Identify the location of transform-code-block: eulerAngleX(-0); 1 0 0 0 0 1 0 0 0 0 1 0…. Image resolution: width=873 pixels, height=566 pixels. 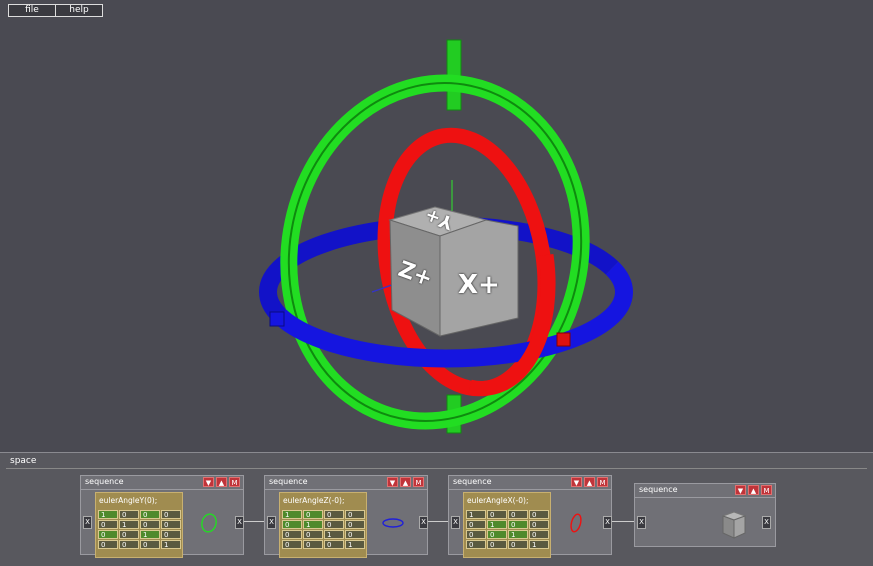
(507, 525).